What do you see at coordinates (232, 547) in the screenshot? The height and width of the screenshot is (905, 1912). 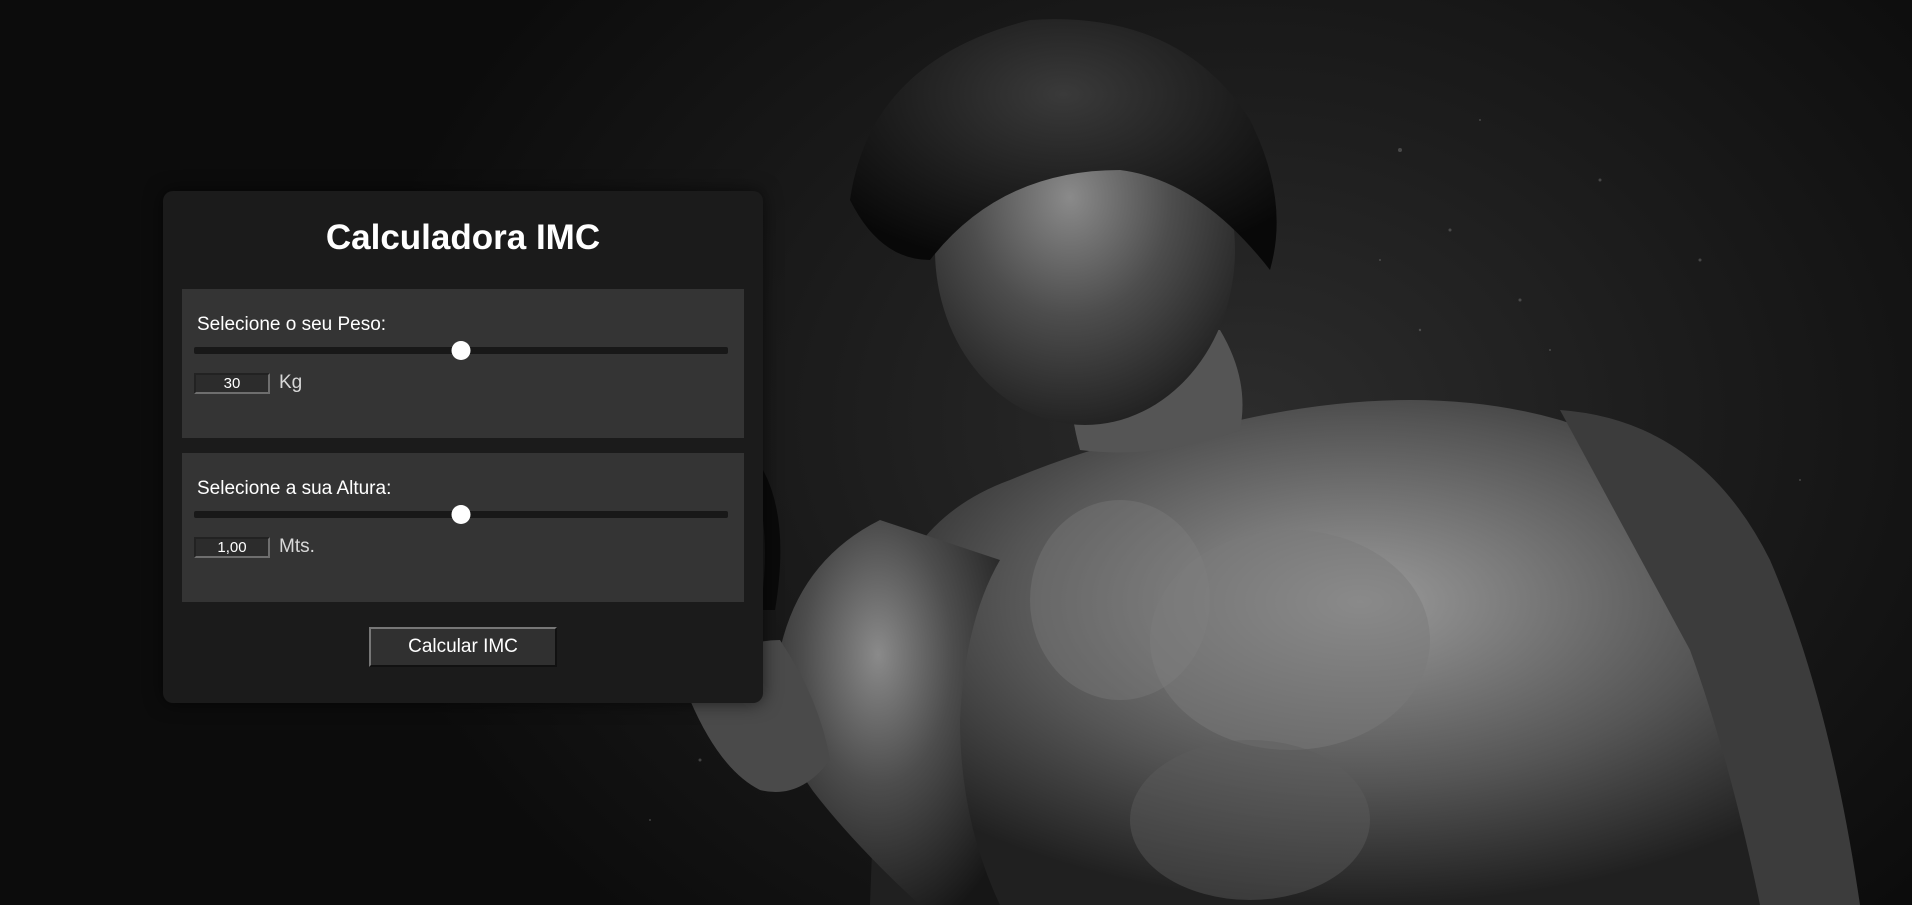 I see `height-value-input` at bounding box center [232, 547].